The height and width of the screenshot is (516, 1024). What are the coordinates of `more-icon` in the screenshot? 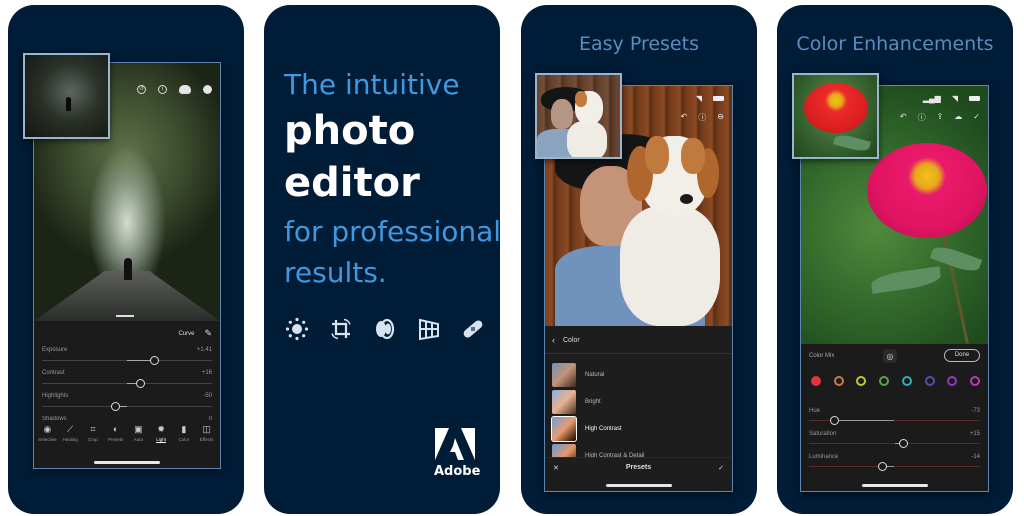 It's located at (207, 89).